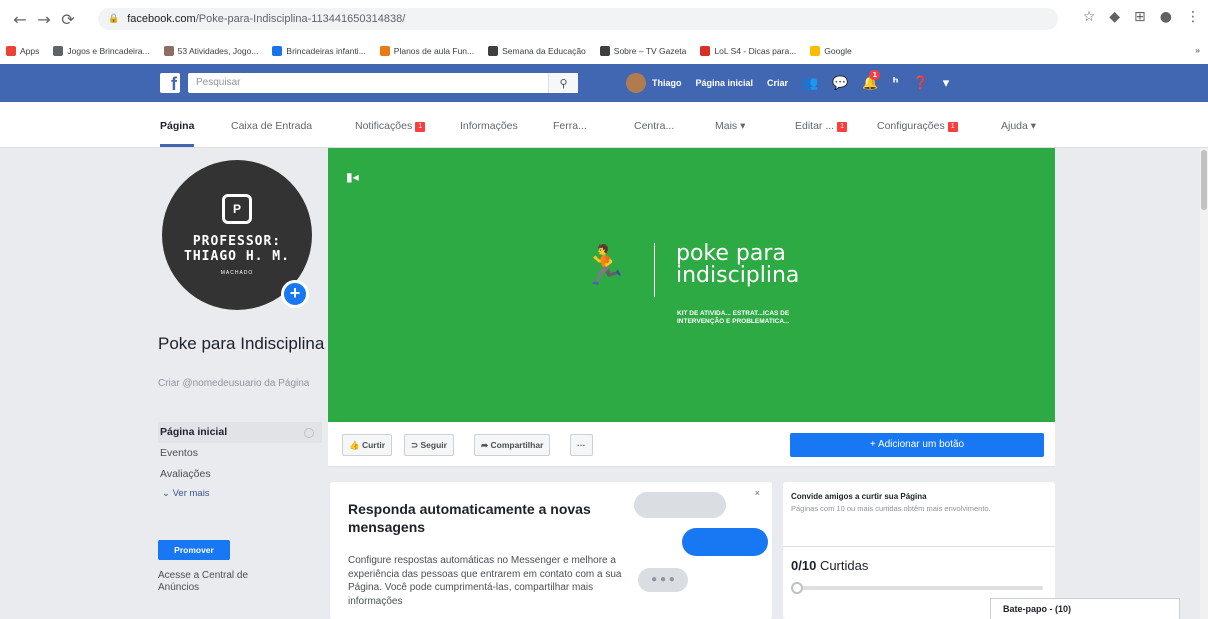  I want to click on scrollbar-thumb, so click(1204, 180).